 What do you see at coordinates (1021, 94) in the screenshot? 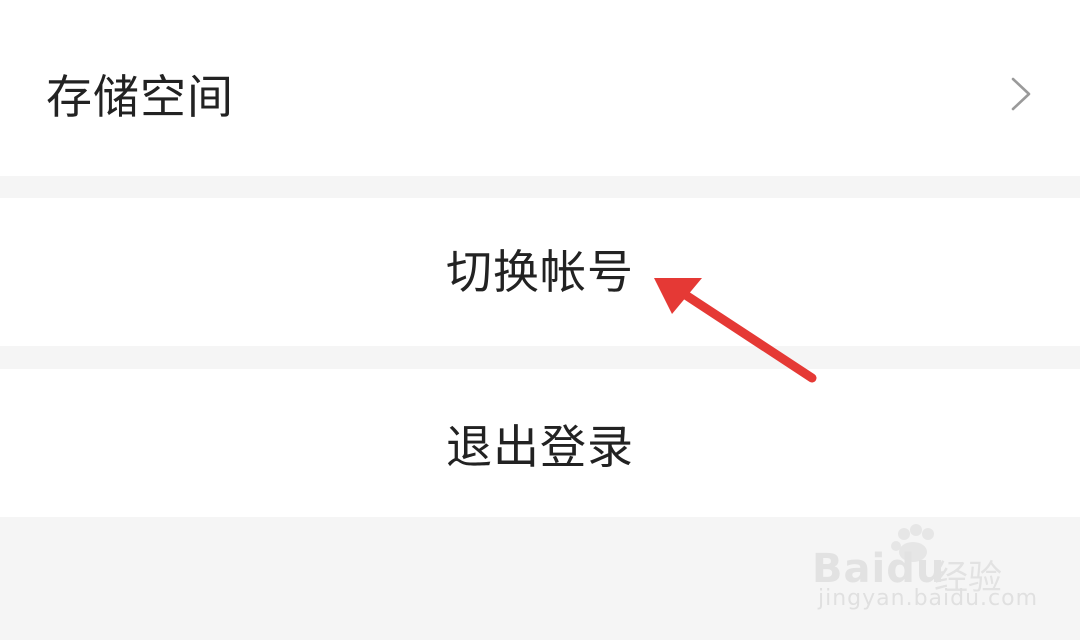
I see `chevron-right-icon` at bounding box center [1021, 94].